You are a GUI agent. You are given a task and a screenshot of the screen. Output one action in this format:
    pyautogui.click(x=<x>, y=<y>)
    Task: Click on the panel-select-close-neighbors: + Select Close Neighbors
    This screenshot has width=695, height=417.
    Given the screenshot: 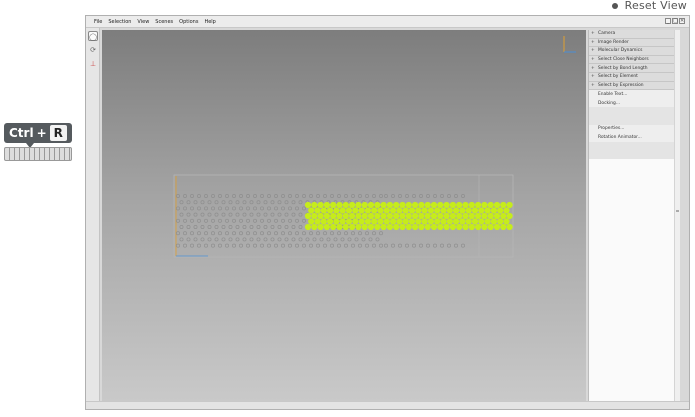 What is the action you would take?
    pyautogui.click(x=634, y=60)
    